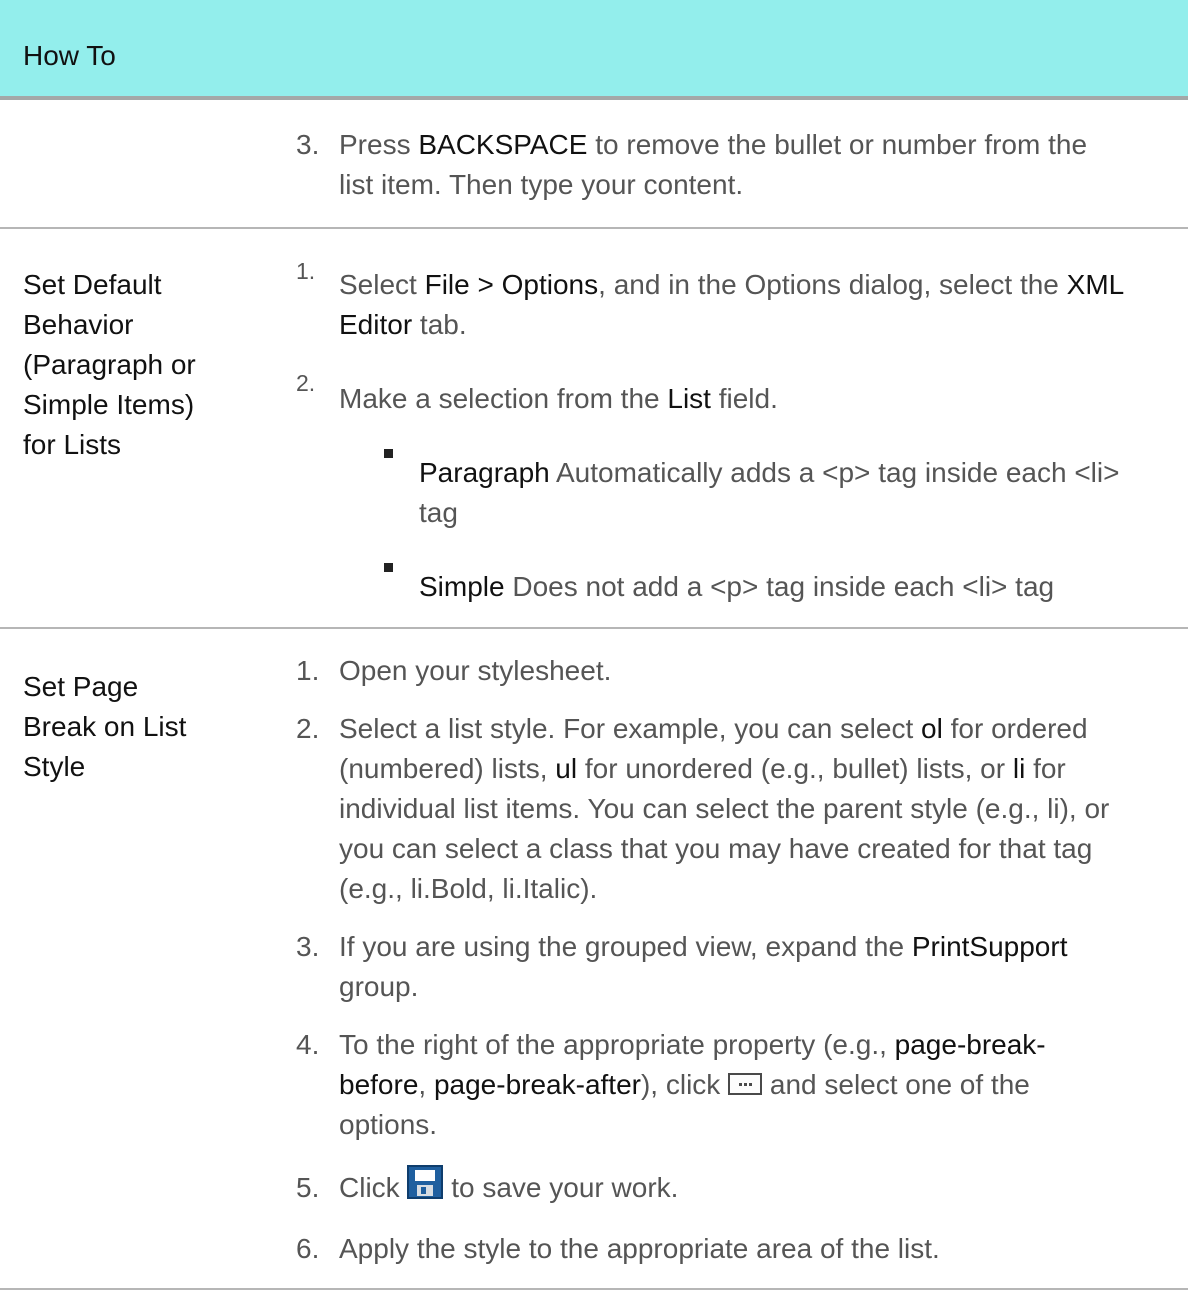 The image size is (1188, 1291). Describe the element at coordinates (689, 398) in the screenshot. I see `field-name: List` at that location.